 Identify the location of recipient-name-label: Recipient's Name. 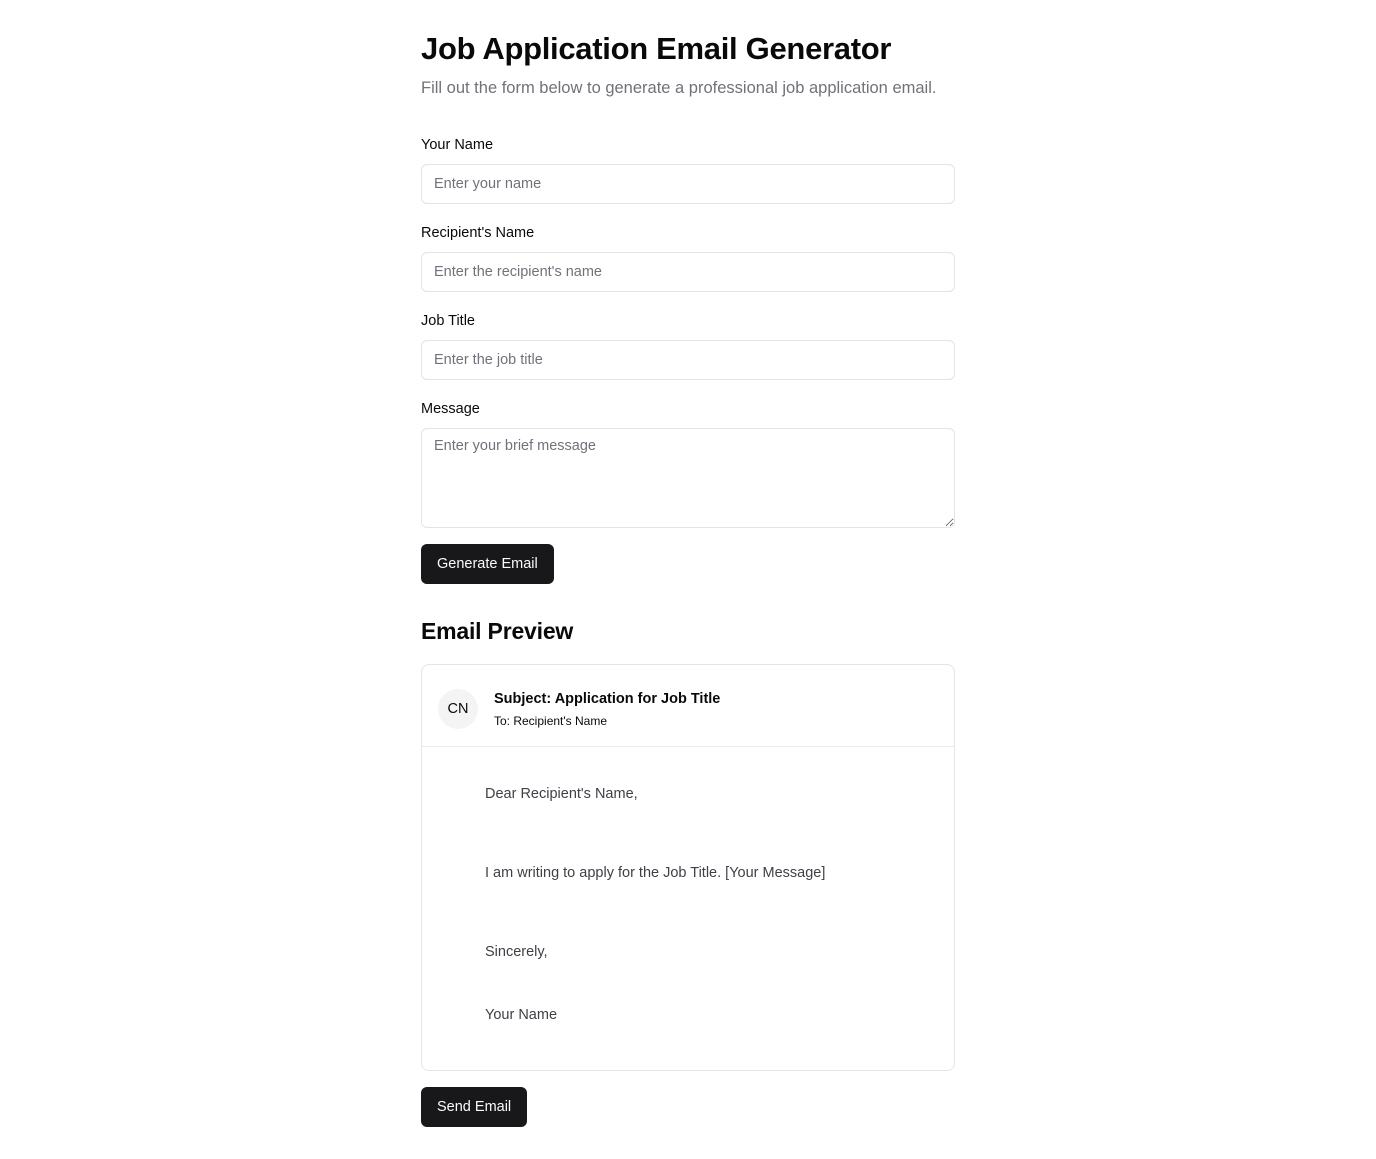
(478, 233).